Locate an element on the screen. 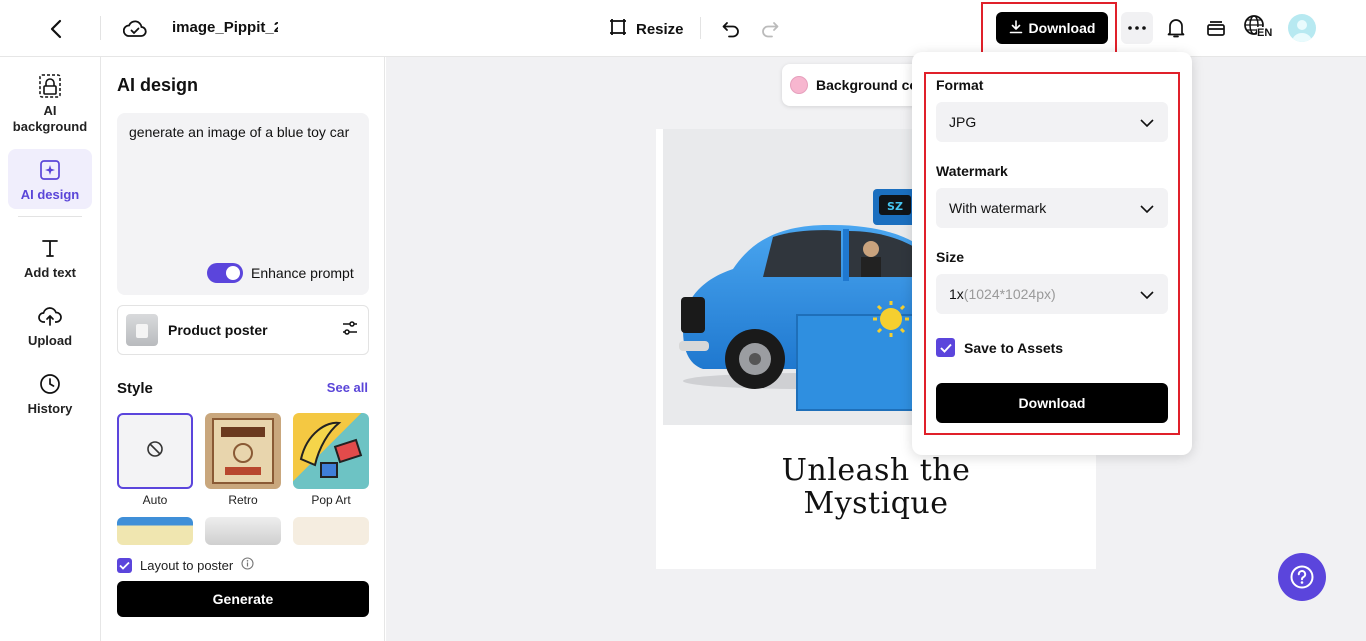 This screenshot has width=1366, height=641. panel-title: AI design is located at coordinates (158, 85).